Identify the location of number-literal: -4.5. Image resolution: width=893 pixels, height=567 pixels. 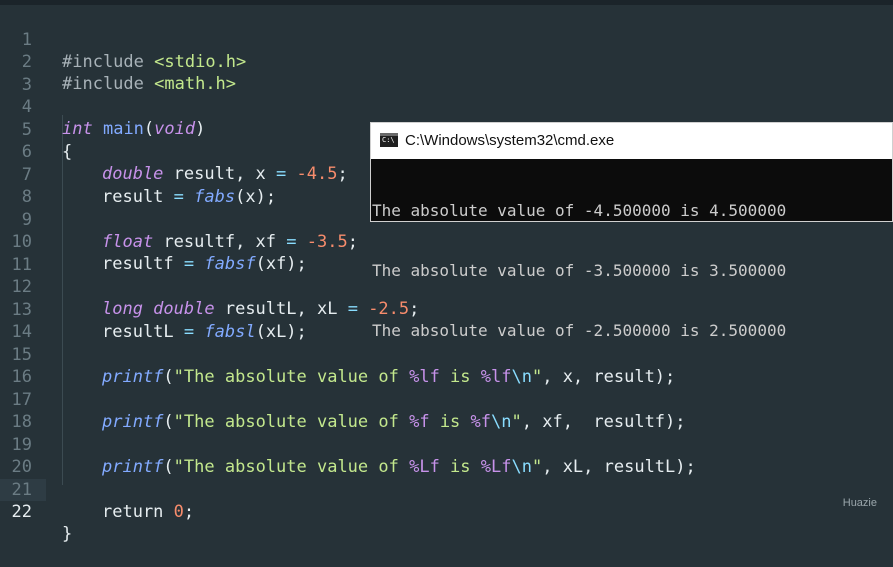
(317, 174).